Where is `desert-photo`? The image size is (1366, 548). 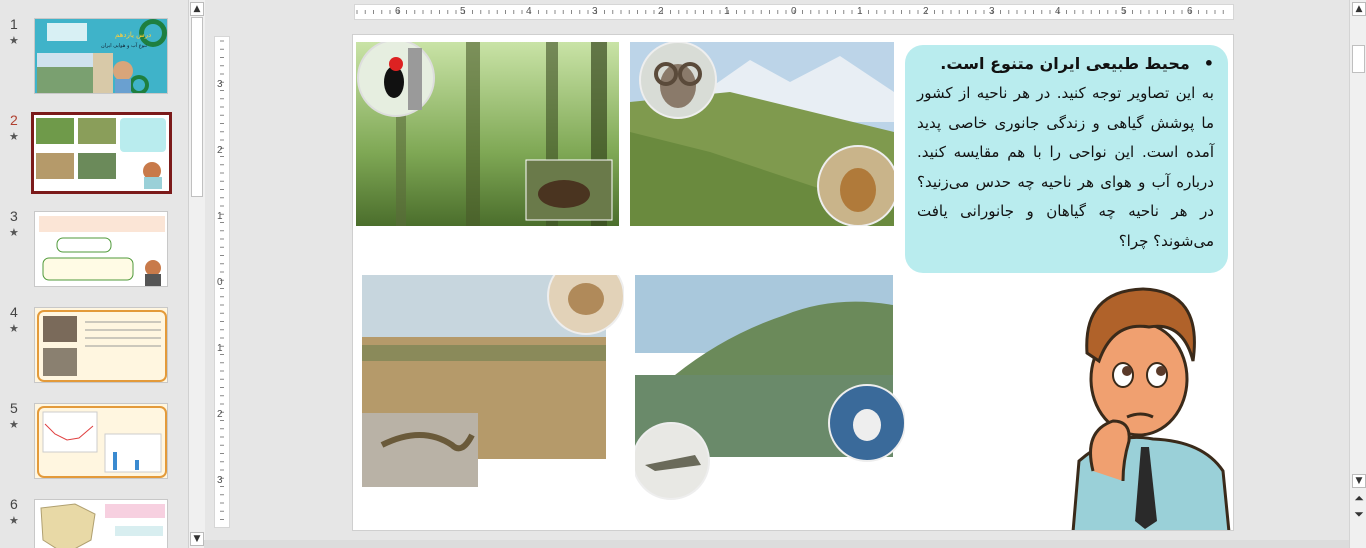
desert-photo is located at coordinates (493, 381).